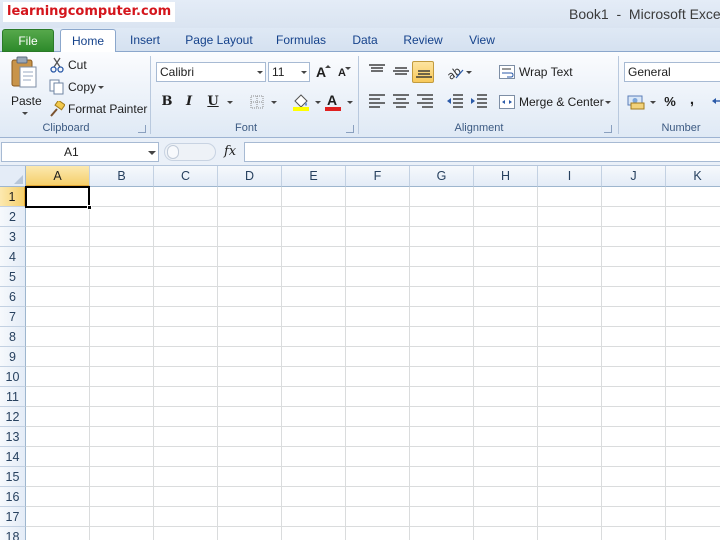 This screenshot has height=540, width=720. What do you see at coordinates (28, 40) in the screenshot?
I see `tab-file: File` at bounding box center [28, 40].